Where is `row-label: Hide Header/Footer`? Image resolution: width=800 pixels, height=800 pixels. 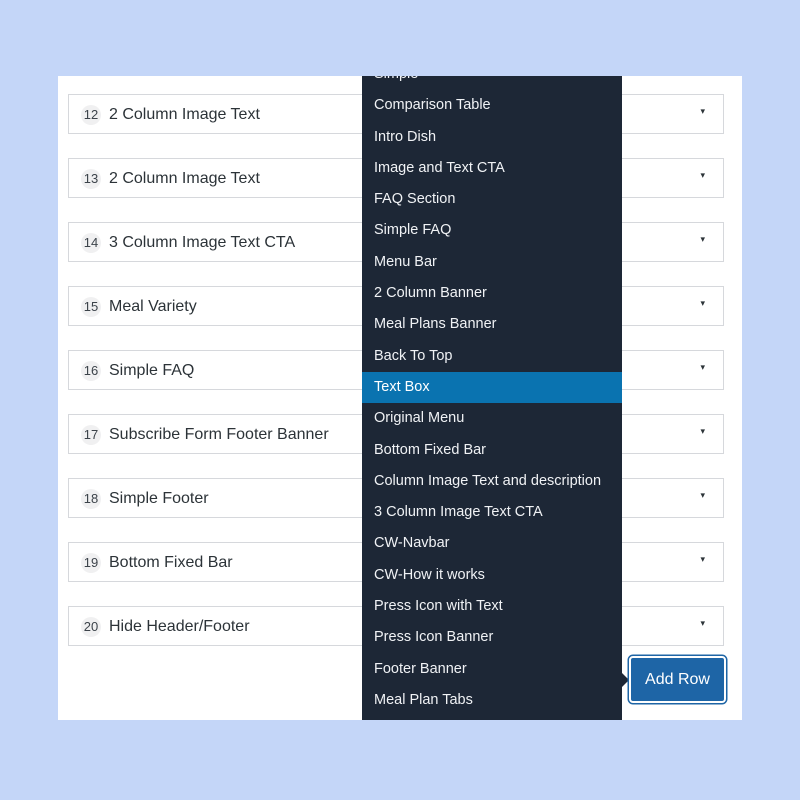
row-label: Hide Header/Footer is located at coordinates (179, 626).